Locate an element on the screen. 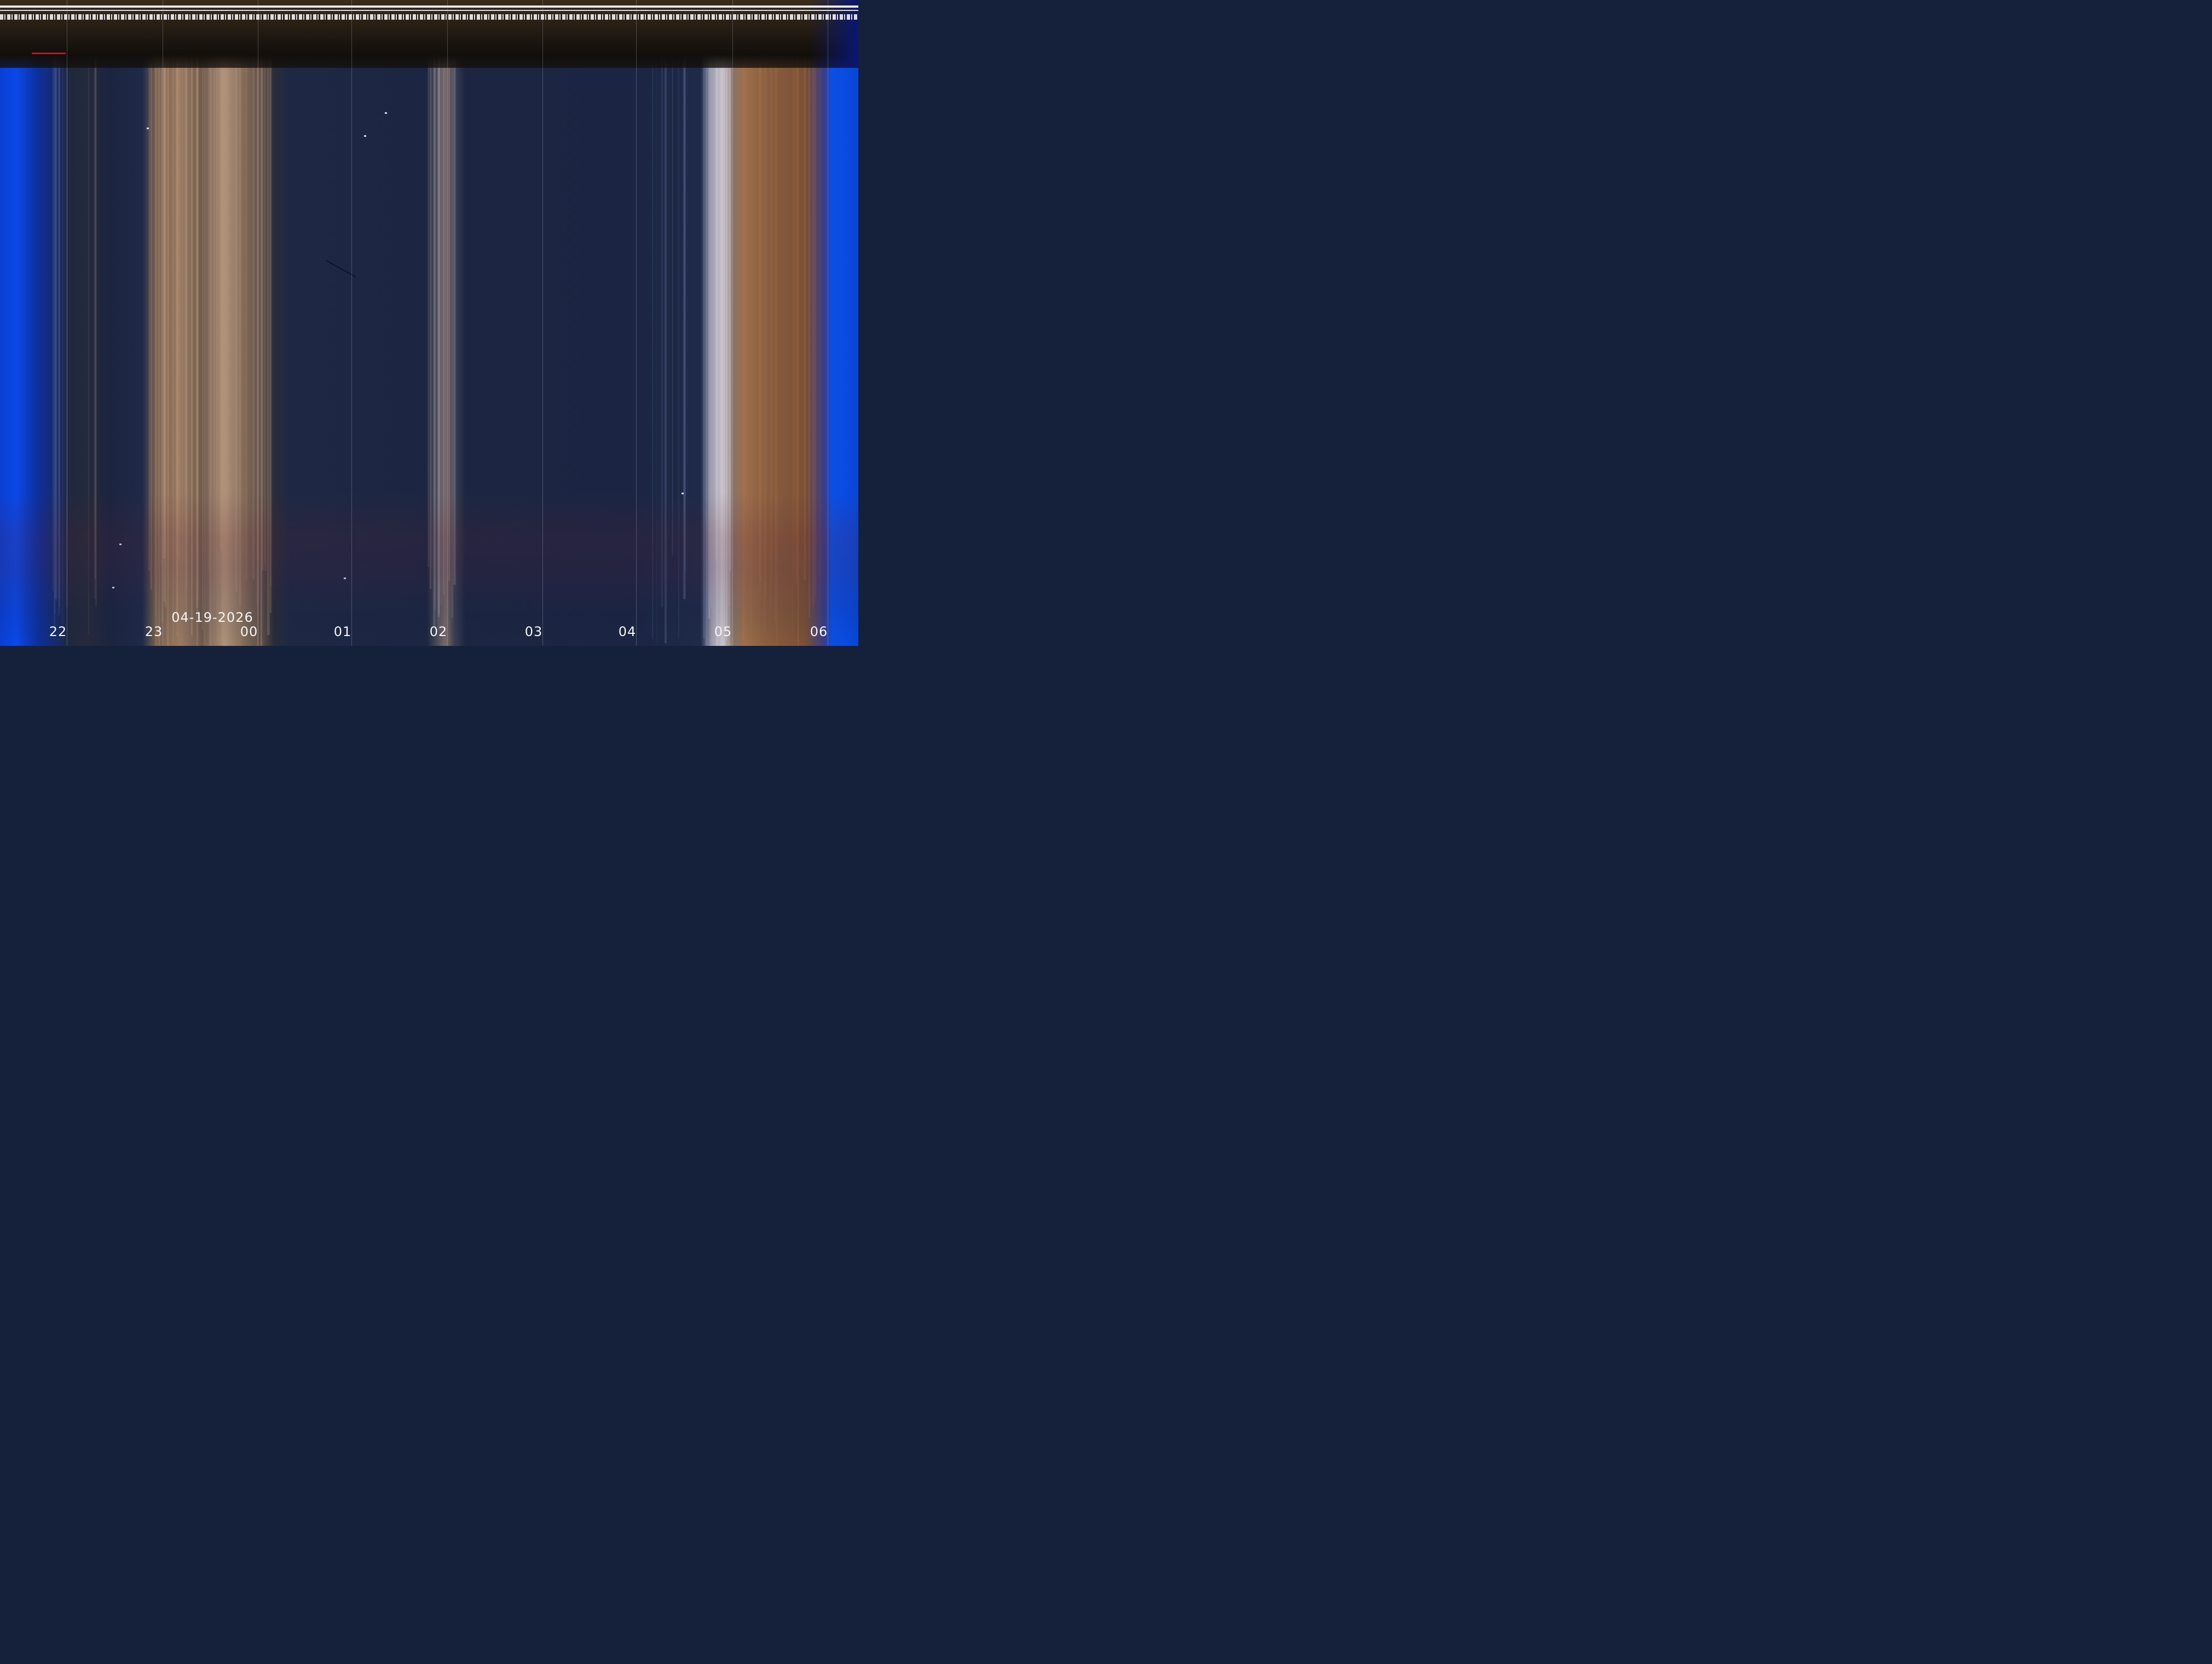  hour-tick-label: 00 is located at coordinates (249, 631).